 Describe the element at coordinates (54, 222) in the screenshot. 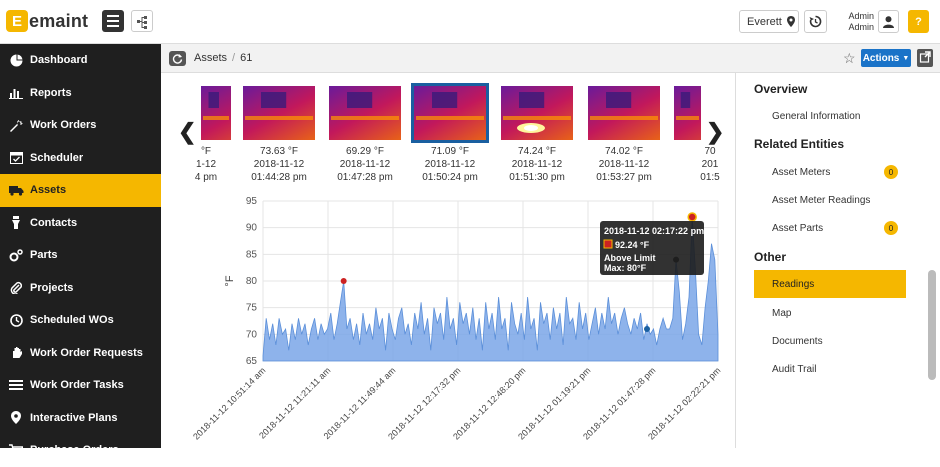

I see `sidebar-item-label: Contacts` at that location.